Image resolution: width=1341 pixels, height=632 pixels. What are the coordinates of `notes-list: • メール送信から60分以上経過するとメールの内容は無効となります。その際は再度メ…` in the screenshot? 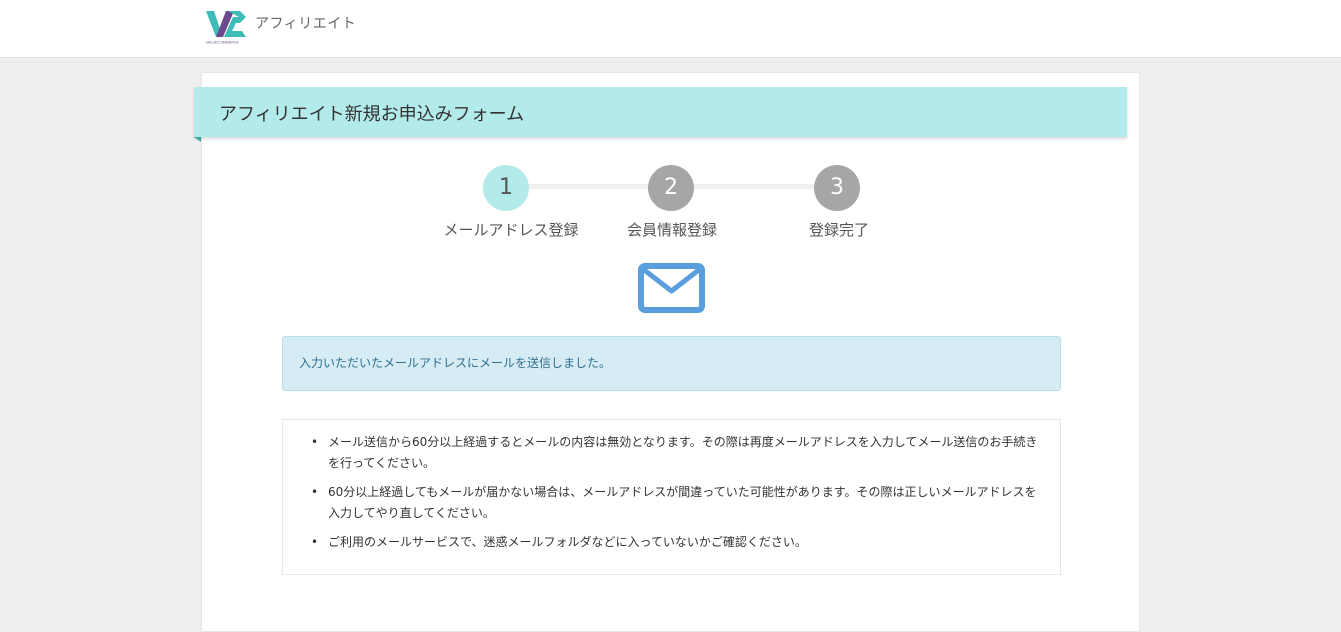 It's located at (671, 492).